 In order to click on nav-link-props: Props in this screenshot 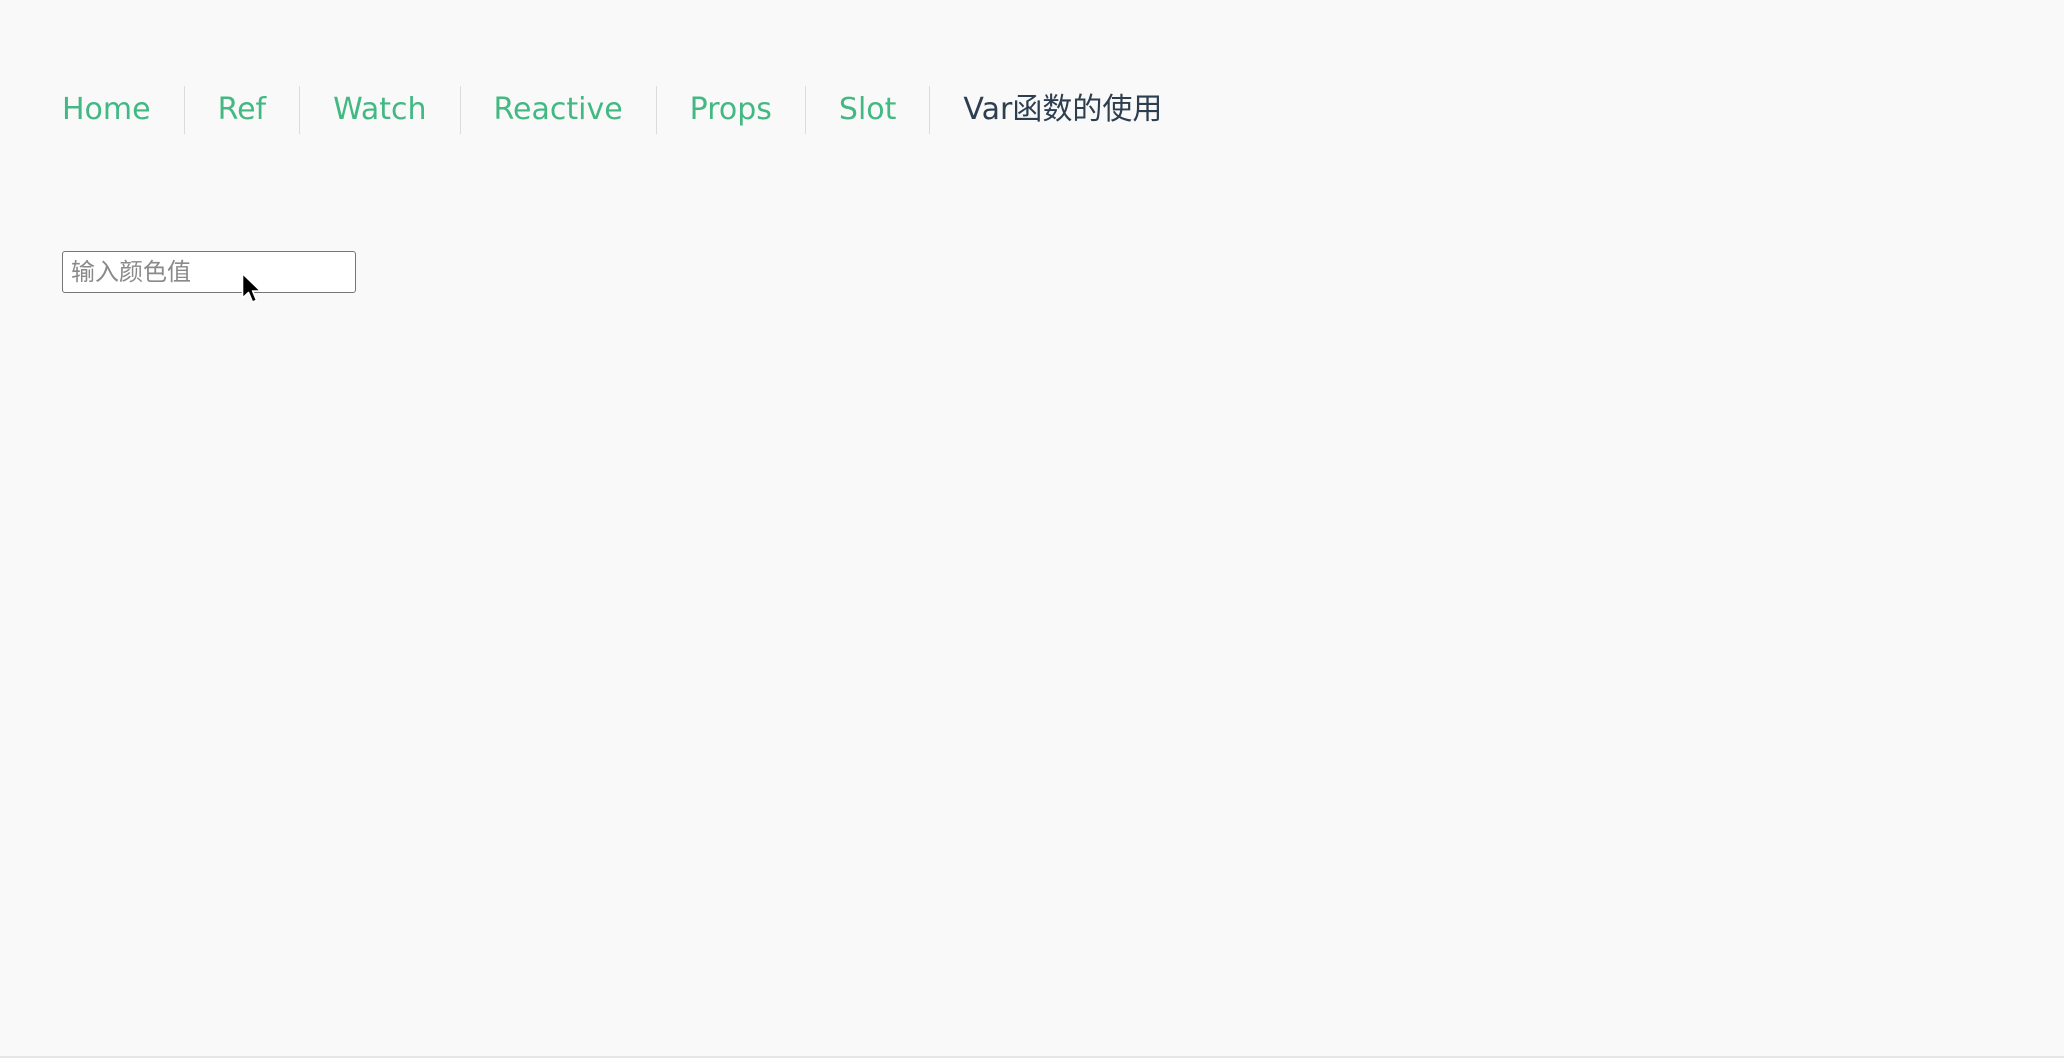, I will do `click(731, 110)`.